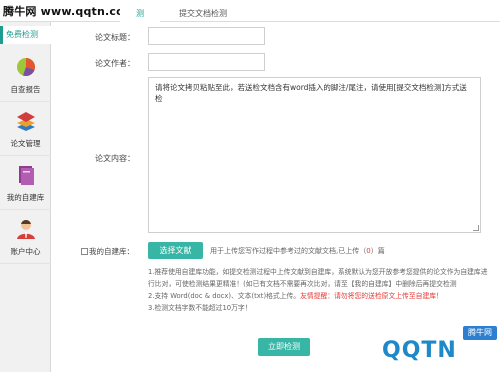 The image size is (500, 372). What do you see at coordinates (288, 251) in the screenshot?
I see `upload-hint-prefix: 用于上传您写作过程中参考过的文献文档,已上传（` at bounding box center [288, 251].